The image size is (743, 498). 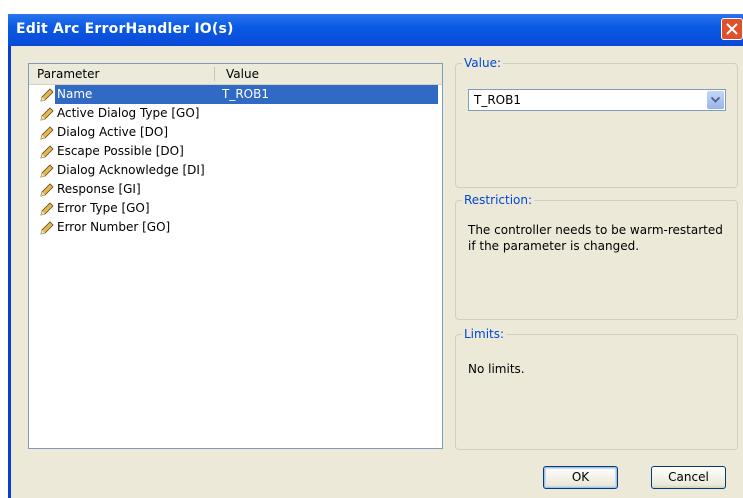 What do you see at coordinates (125, 29) in the screenshot?
I see `window-title: Edit Arc ErrorHandler IO(s)` at bounding box center [125, 29].